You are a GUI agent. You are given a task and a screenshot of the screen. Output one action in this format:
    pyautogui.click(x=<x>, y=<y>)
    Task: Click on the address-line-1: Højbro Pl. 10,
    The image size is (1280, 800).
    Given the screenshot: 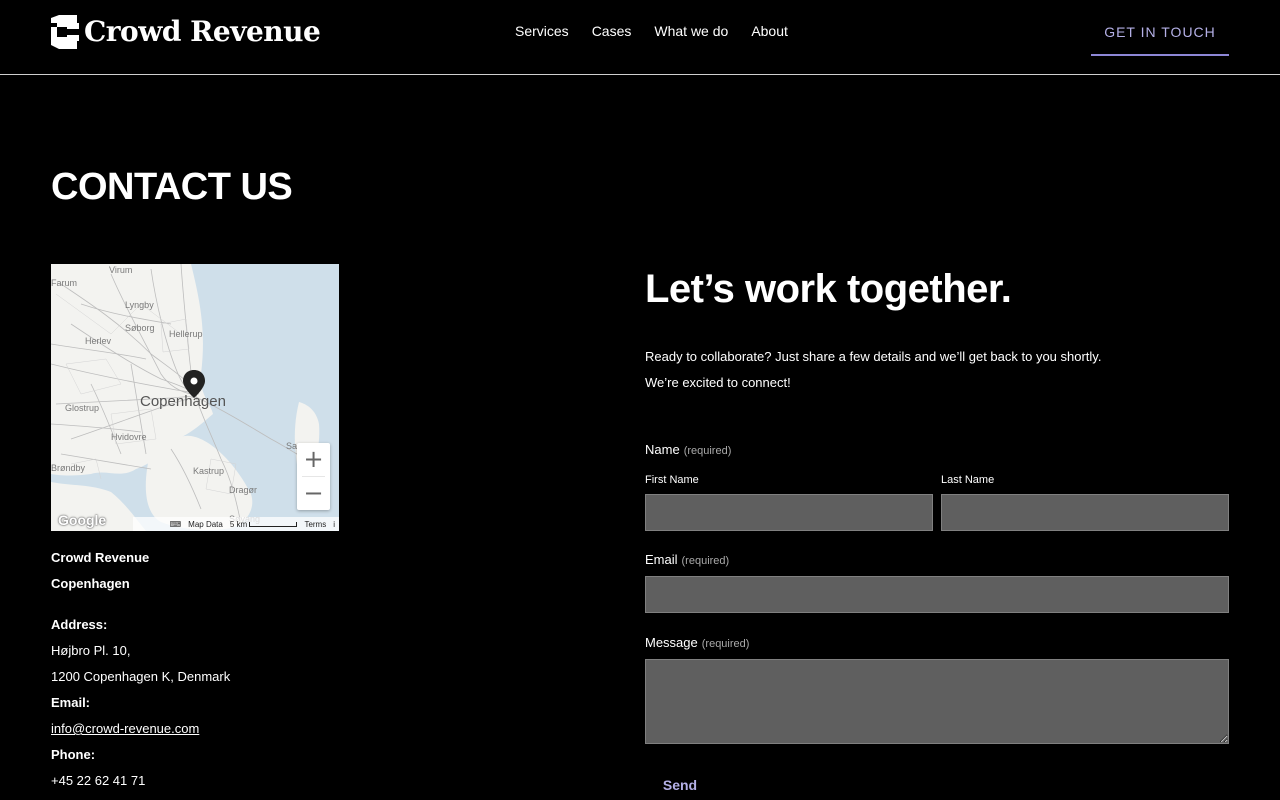 What is the action you would take?
    pyautogui.click(x=91, y=650)
    